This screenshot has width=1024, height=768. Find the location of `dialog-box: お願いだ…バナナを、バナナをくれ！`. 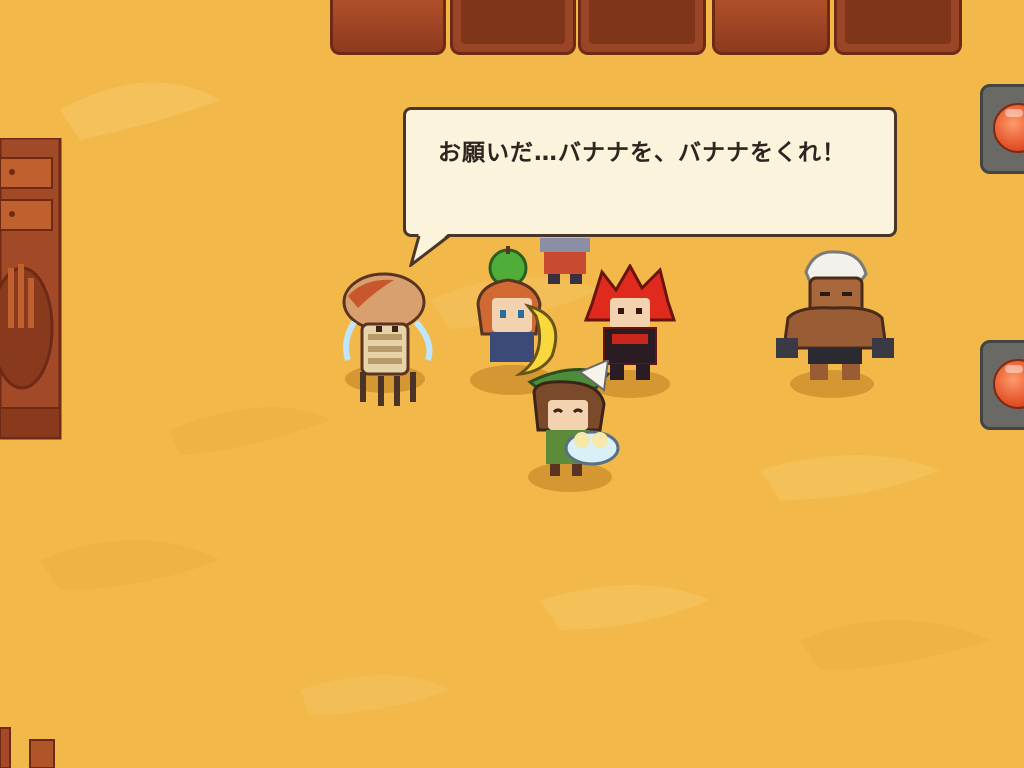

dialog-box: お願いだ…バナナを、バナナをくれ！ is located at coordinates (650, 172).